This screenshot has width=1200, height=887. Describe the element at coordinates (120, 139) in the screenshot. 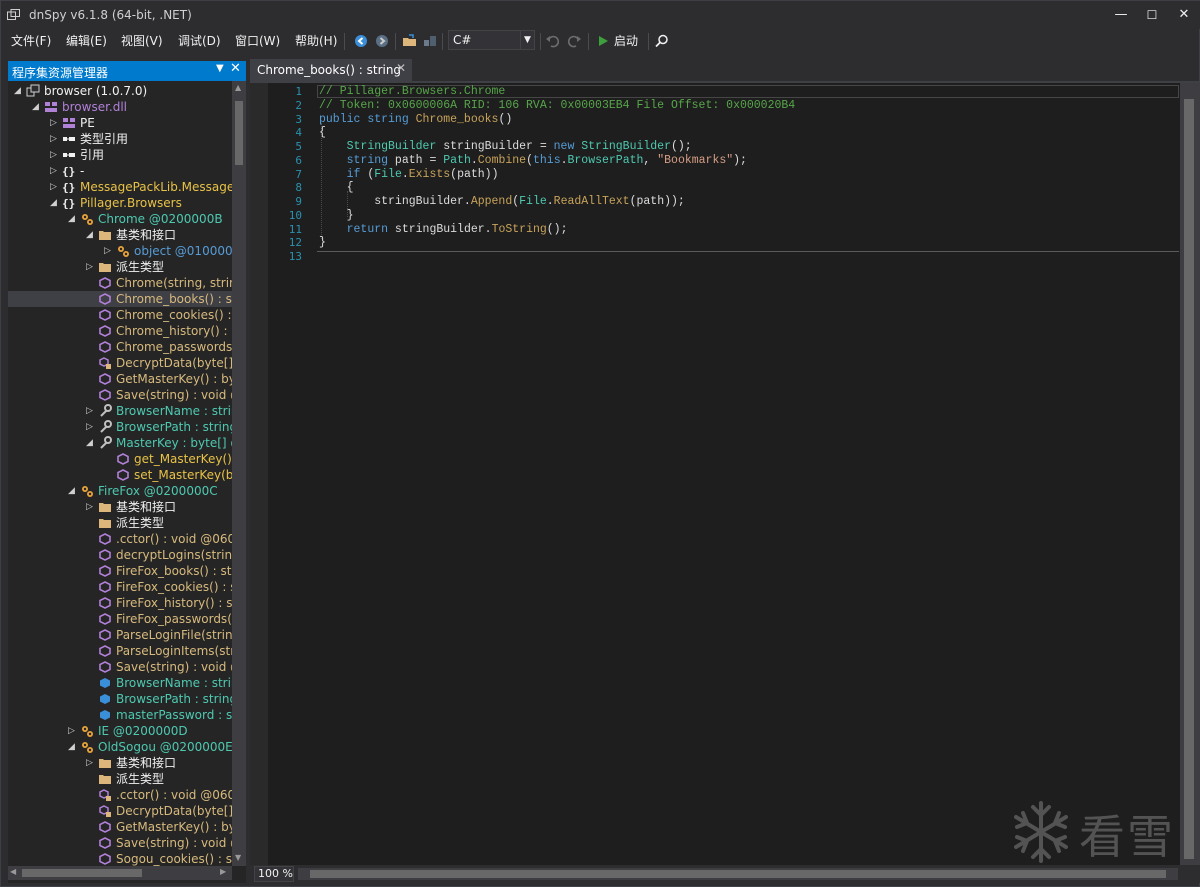

I see `tree-node: ▷ 类型引用` at that location.